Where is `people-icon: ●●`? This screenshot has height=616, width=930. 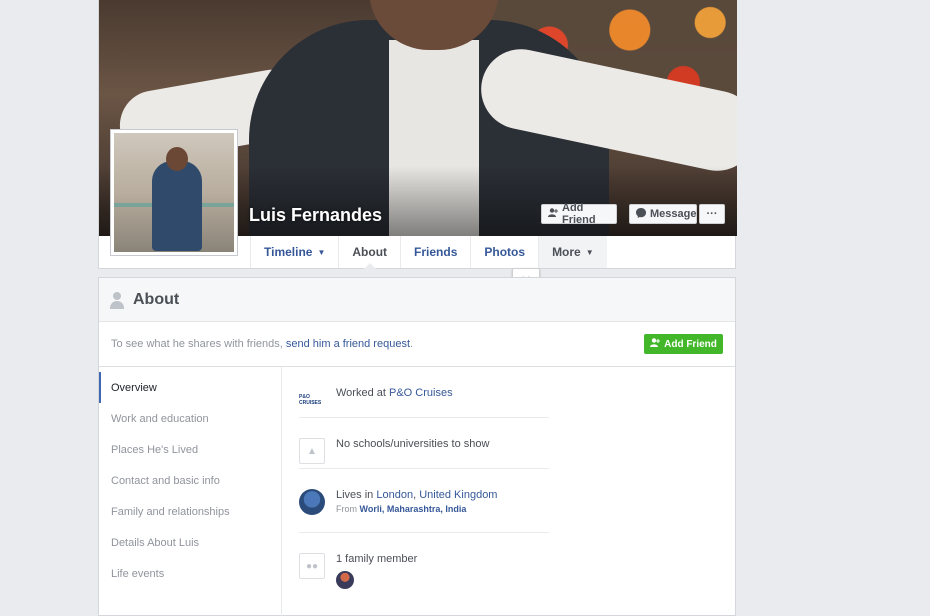 people-icon: ●● is located at coordinates (312, 566).